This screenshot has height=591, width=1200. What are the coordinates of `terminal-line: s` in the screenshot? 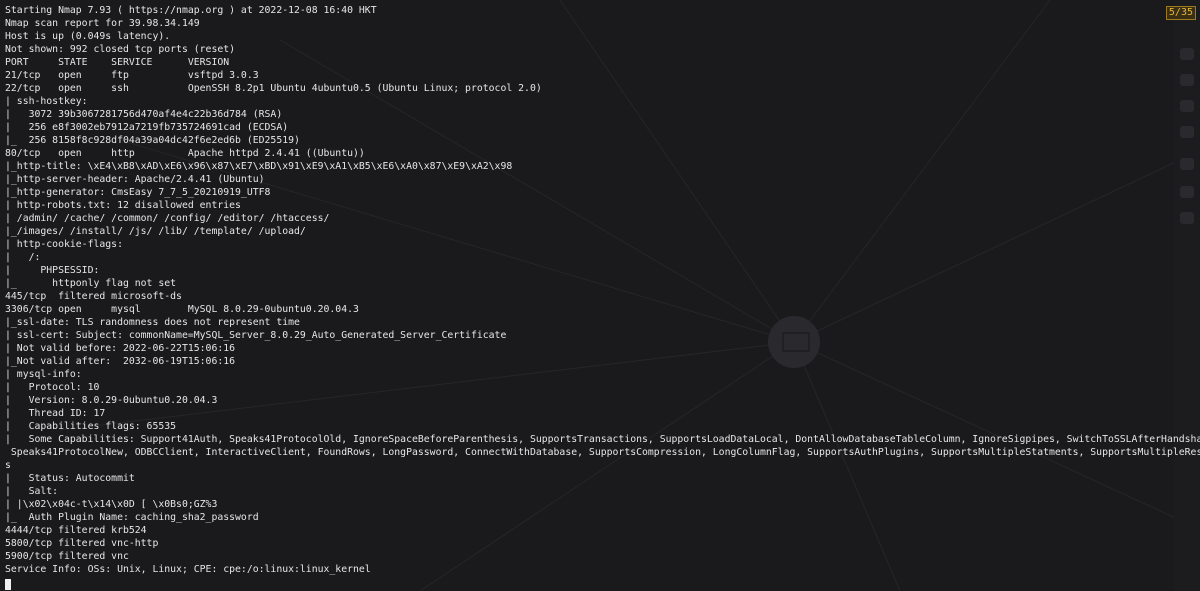 It's located at (8, 465).